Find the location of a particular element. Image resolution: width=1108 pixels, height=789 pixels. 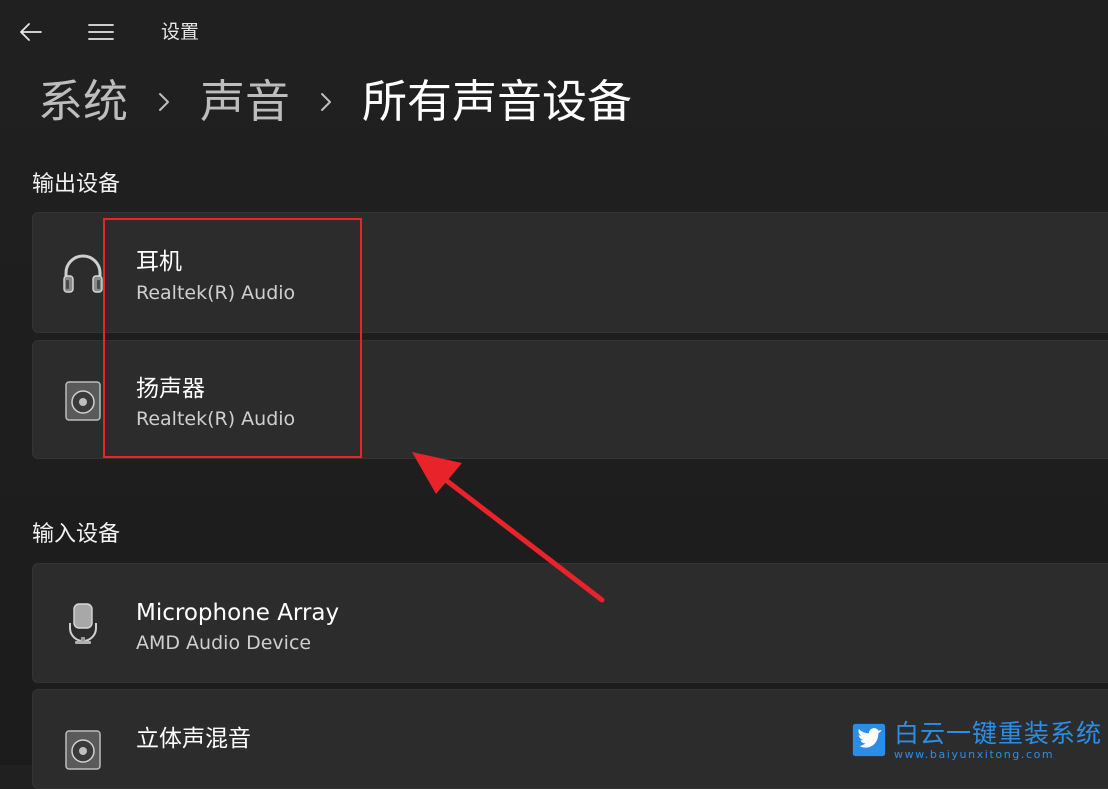

watermark-name: 白云一键重装系统 is located at coordinates (997, 733).